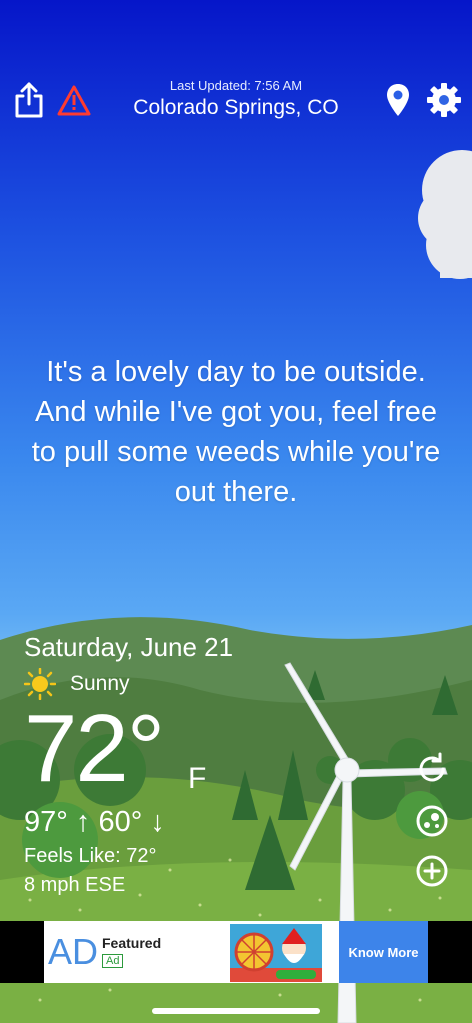 This screenshot has height=1023, width=472. I want to click on temperature-row: 72° F, so click(174, 748).